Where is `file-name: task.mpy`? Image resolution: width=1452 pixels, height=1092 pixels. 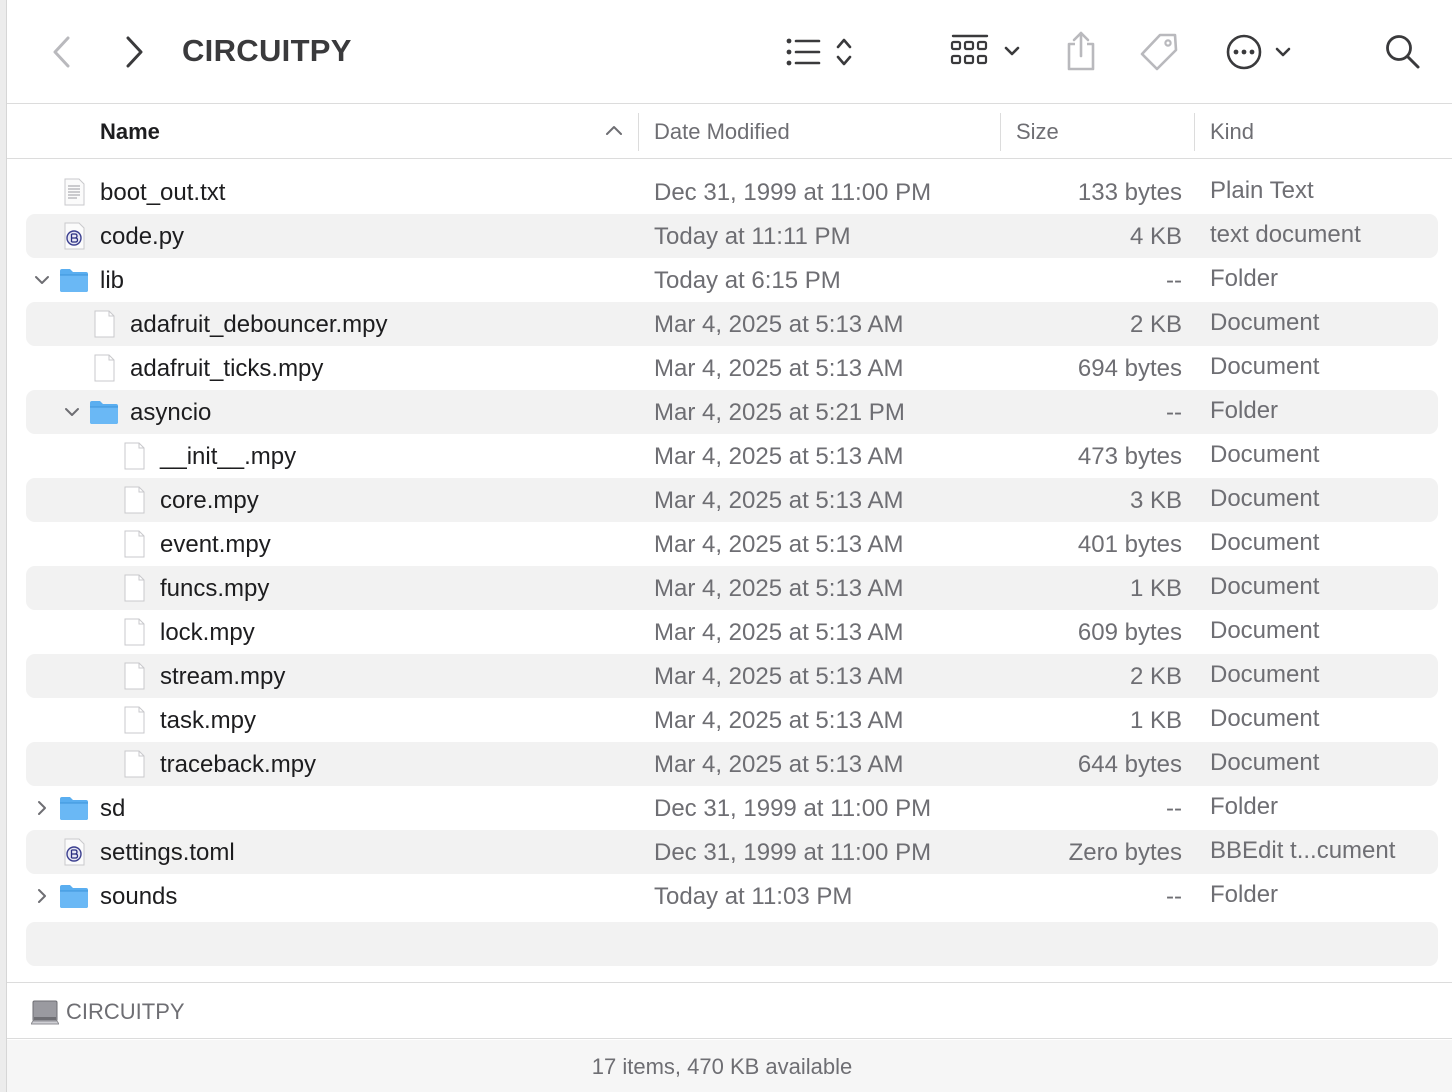 file-name: task.mpy is located at coordinates (208, 721).